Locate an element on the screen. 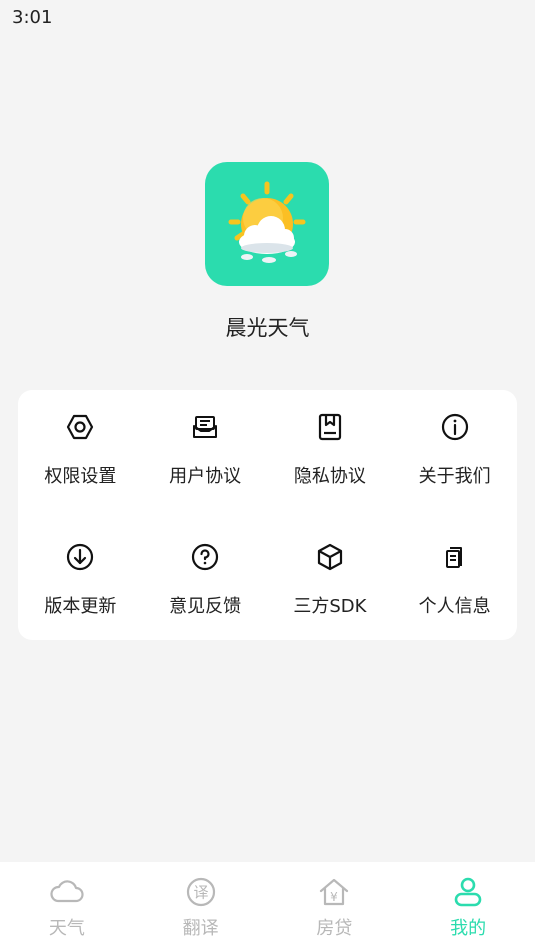 The height and width of the screenshot is (951, 535). menu-item-third-party-sdk: 三方SDK is located at coordinates (330, 580).